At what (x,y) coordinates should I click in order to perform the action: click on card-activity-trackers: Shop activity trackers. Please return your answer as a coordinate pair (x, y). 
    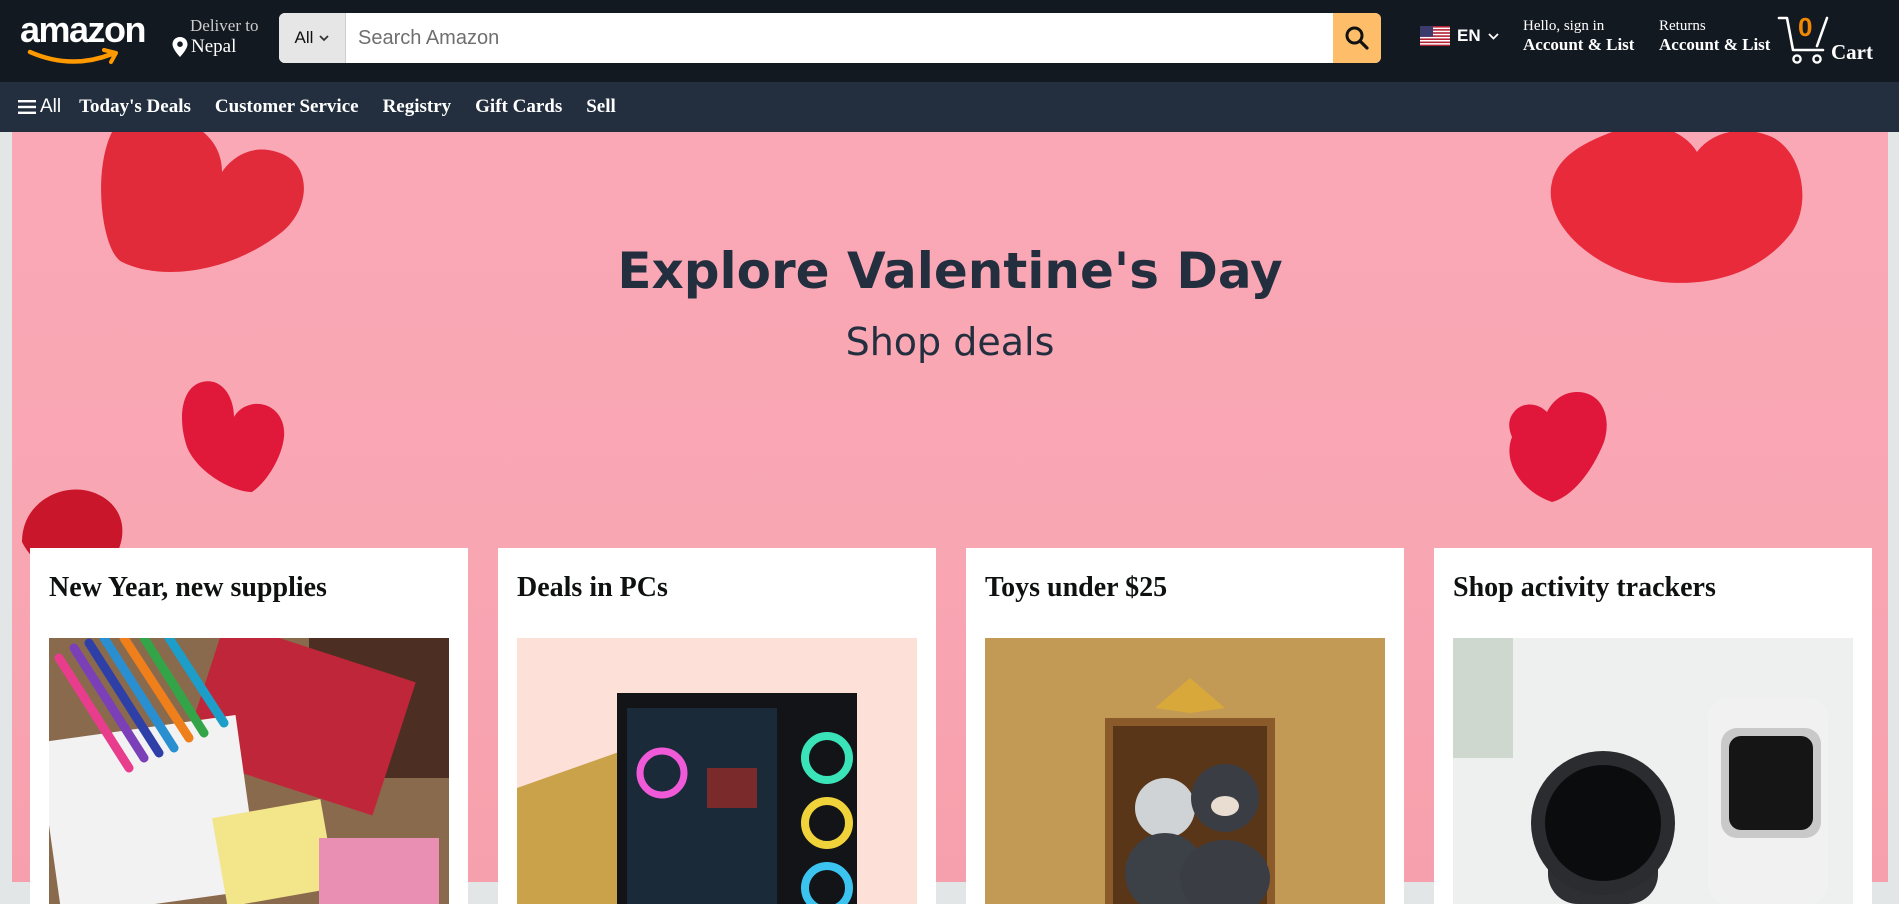
    Looking at the image, I should click on (1653, 726).